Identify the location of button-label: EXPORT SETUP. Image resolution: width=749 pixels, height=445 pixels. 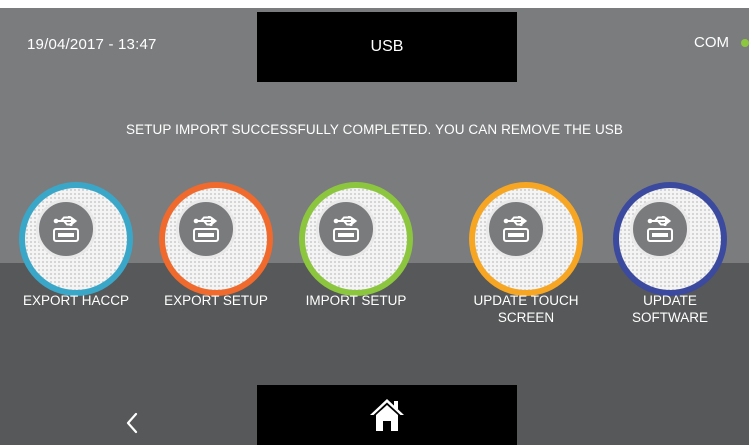
(216, 300).